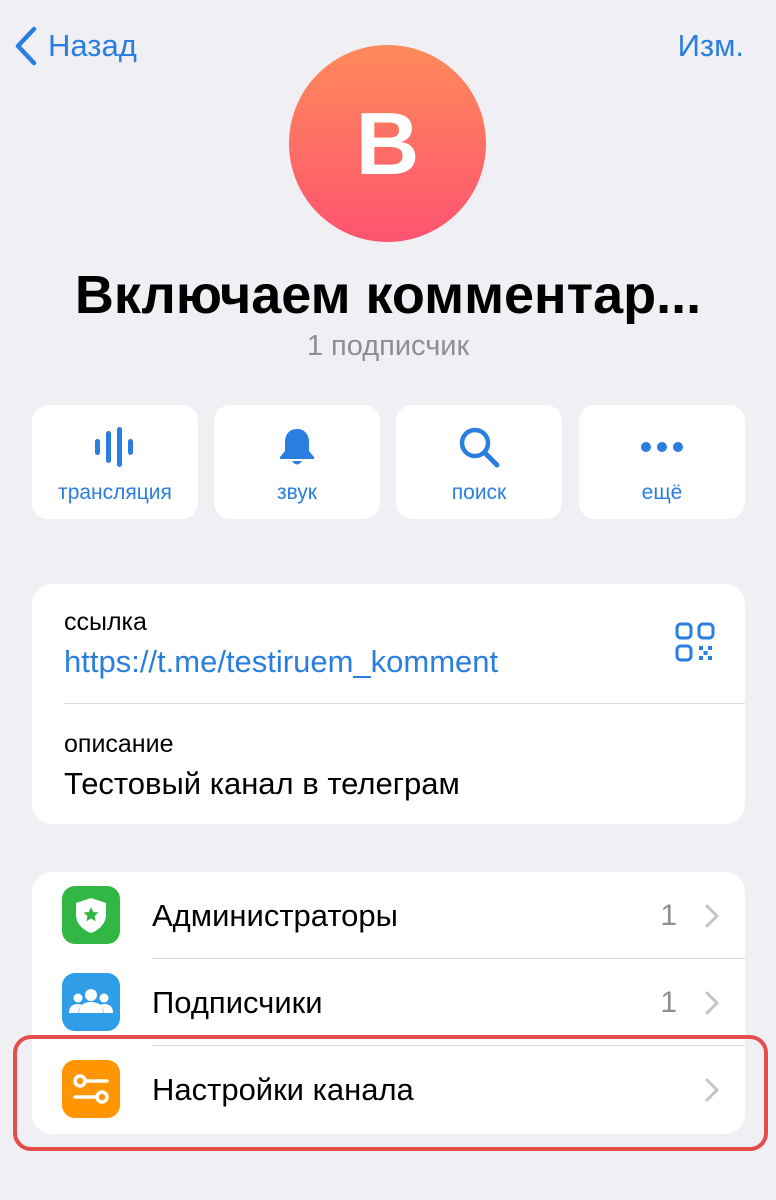 The height and width of the screenshot is (1200, 776). I want to click on search-button: поиск, so click(479, 462).